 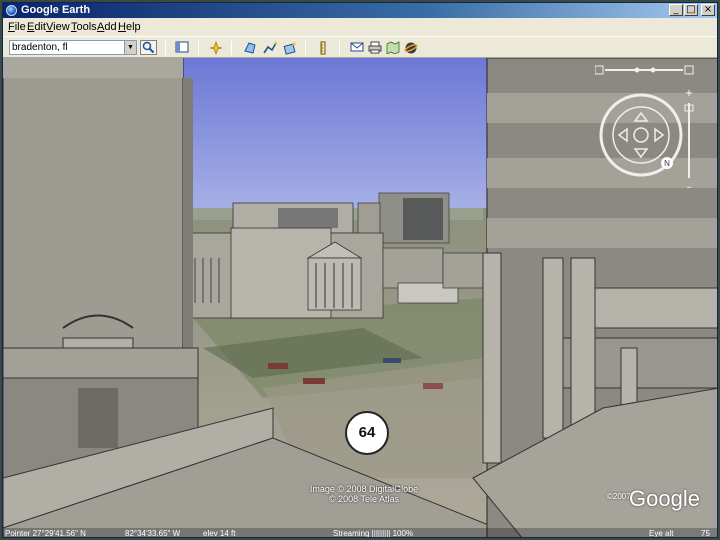 I want to click on window-title: Google Earth, so click(x=56, y=10).